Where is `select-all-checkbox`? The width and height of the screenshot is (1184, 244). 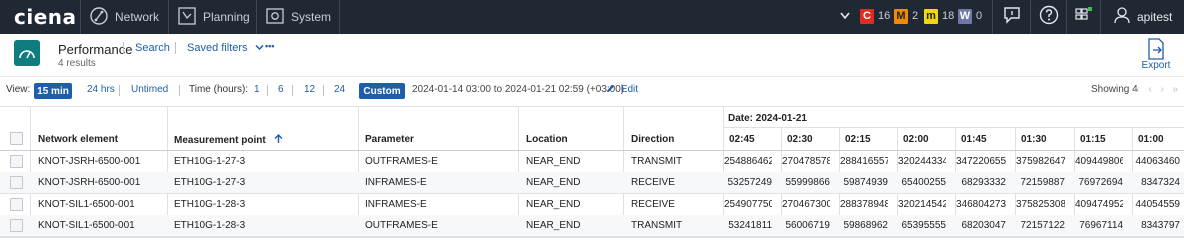
select-all-checkbox is located at coordinates (16, 138).